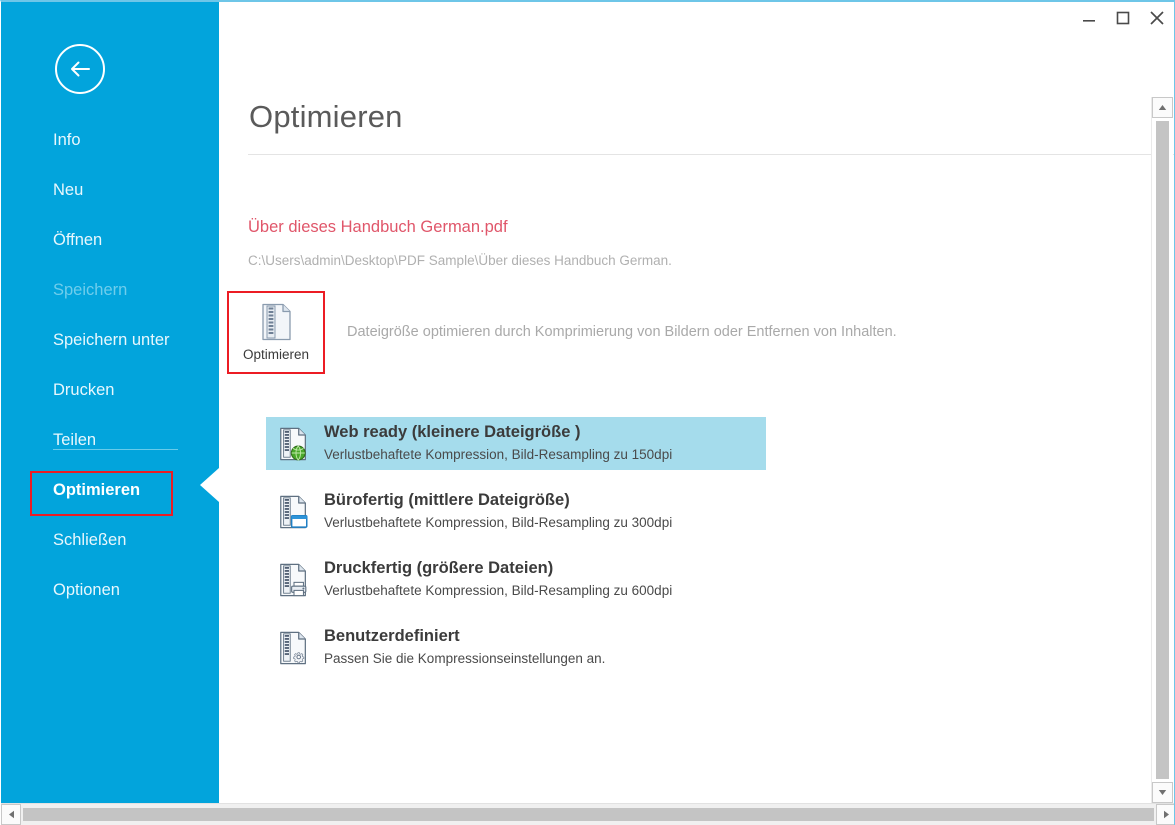 This screenshot has width=1175, height=825. Describe the element at coordinates (67, 139) in the screenshot. I see `sidebar-item-label: Info` at that location.